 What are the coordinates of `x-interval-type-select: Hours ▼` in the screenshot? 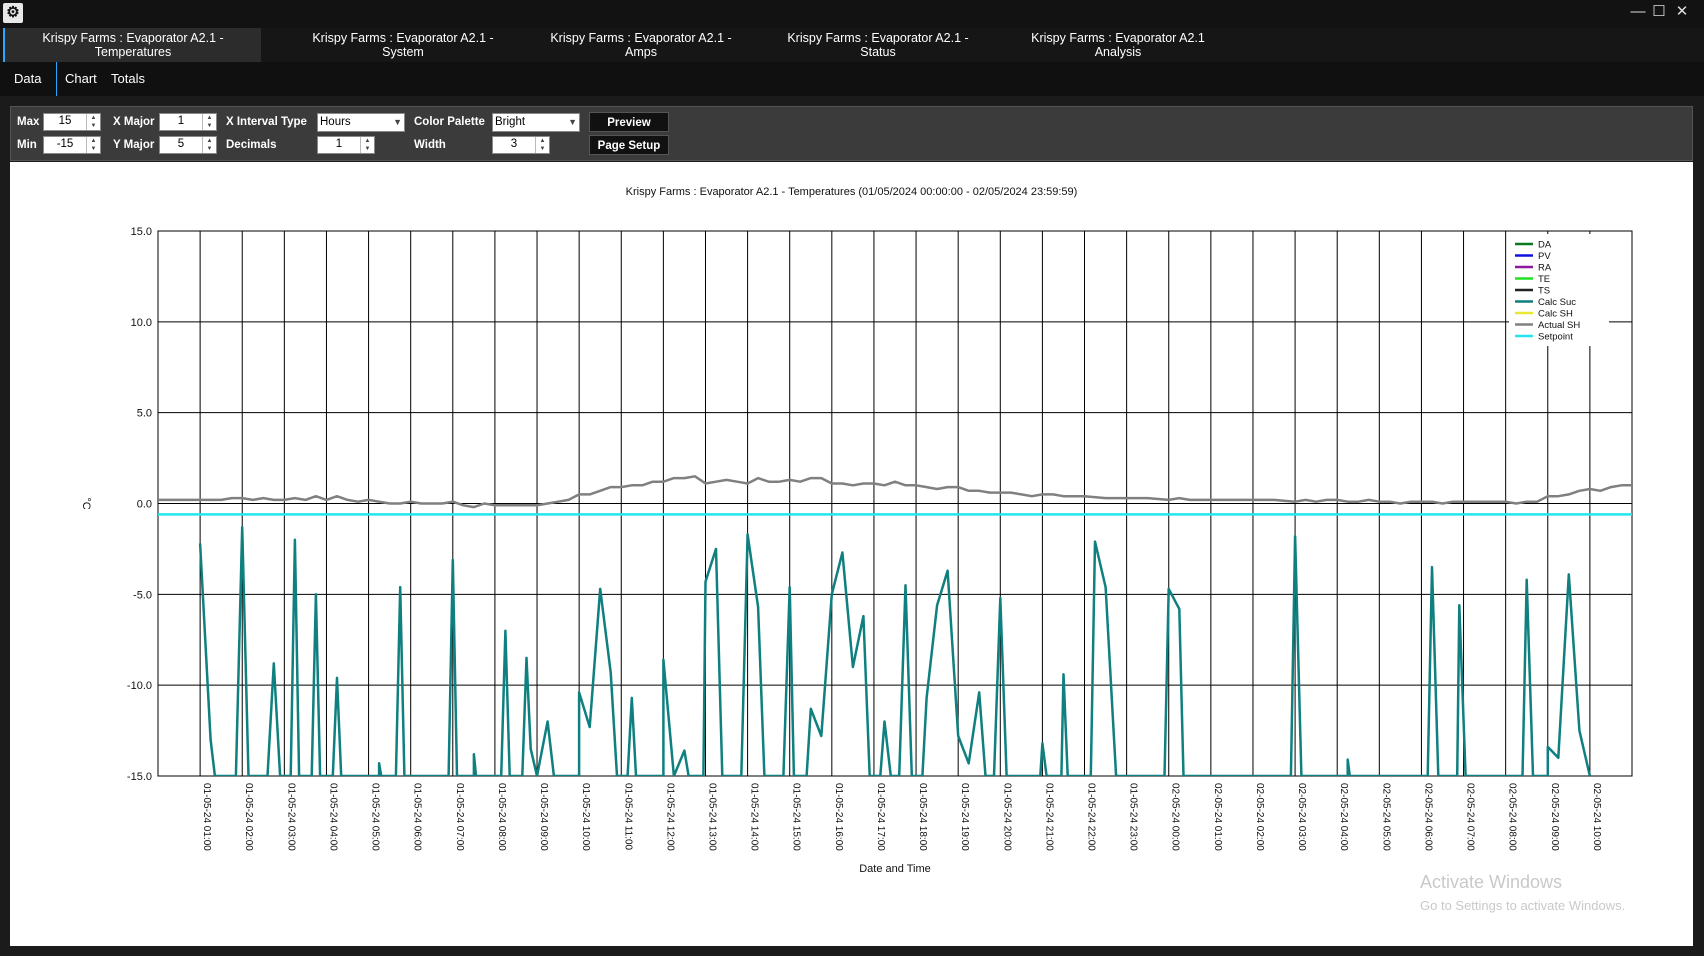 It's located at (361, 122).